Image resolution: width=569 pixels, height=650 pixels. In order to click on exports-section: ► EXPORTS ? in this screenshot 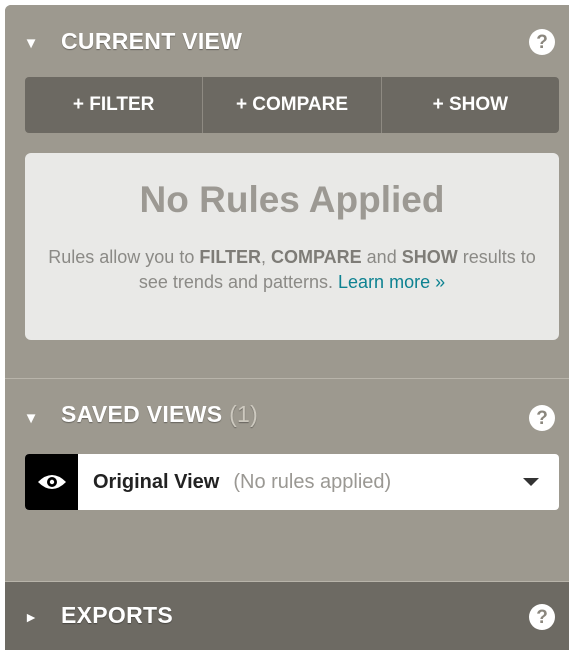, I will do `click(287, 615)`.